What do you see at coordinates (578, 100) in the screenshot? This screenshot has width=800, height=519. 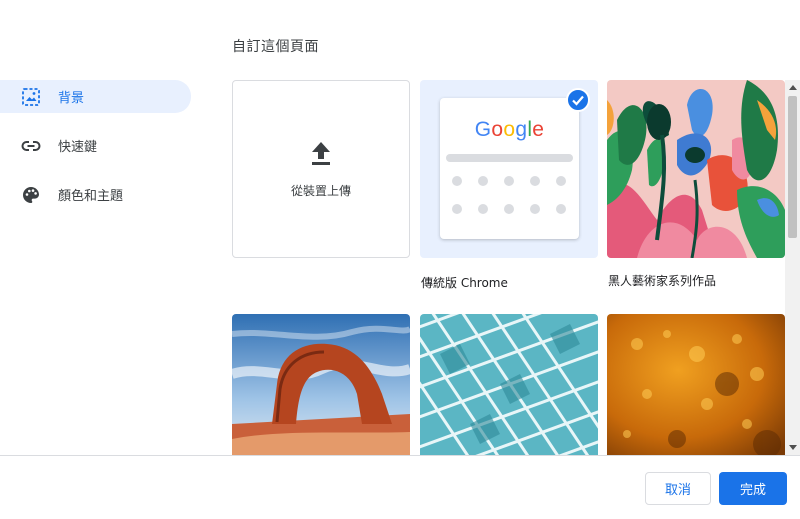 I see `selected-check-icon` at bounding box center [578, 100].